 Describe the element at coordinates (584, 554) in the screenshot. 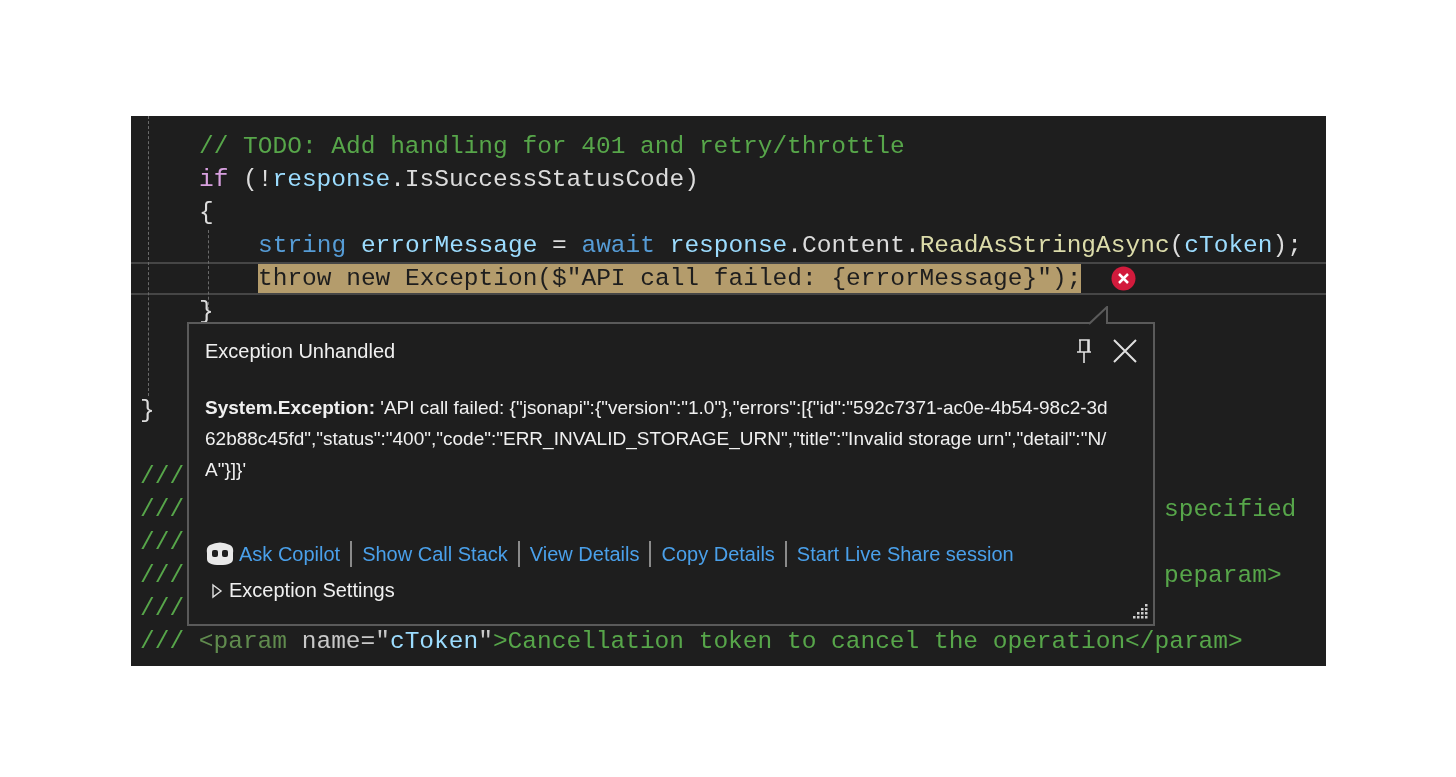

I see `action-link: View Details` at that location.